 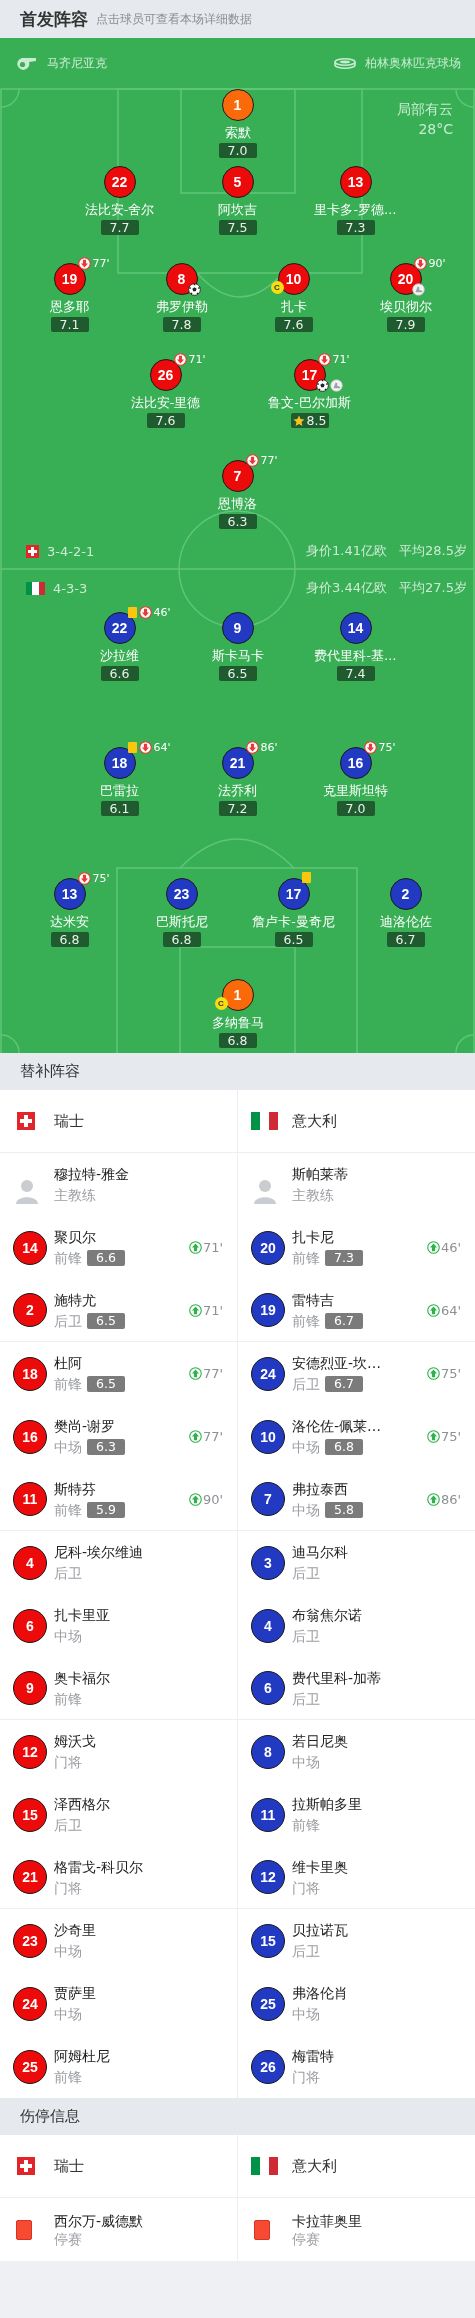 I want to click on market-value-text: 身价3.44亿欧, so click(x=347, y=588).